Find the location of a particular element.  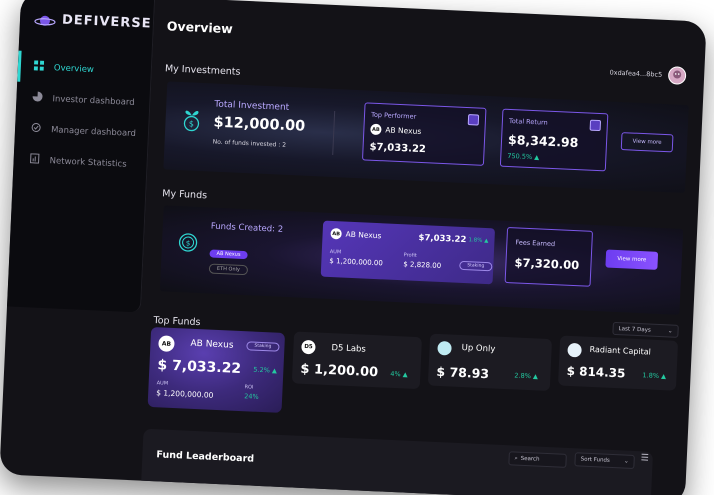

top-performer-card: Top Performer AB AB Nexus $7,033.22 is located at coordinates (424, 134).